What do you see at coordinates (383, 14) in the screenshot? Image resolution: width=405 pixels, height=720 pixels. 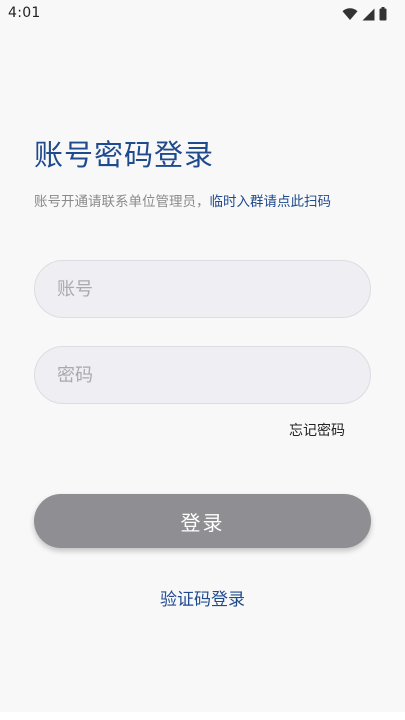 I see `battery-icon` at bounding box center [383, 14].